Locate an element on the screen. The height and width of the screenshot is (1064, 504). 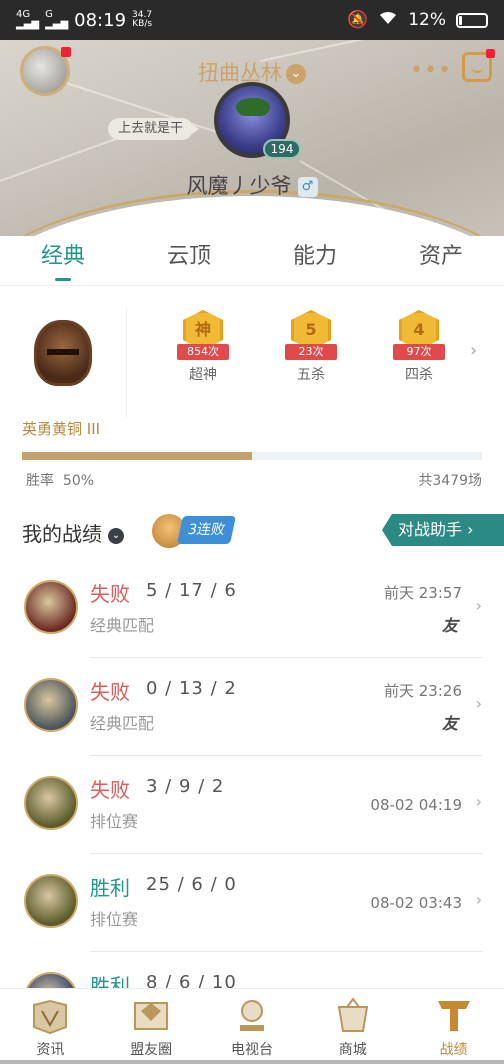
match-time: 前天 23:26 is located at coordinates (423, 691).